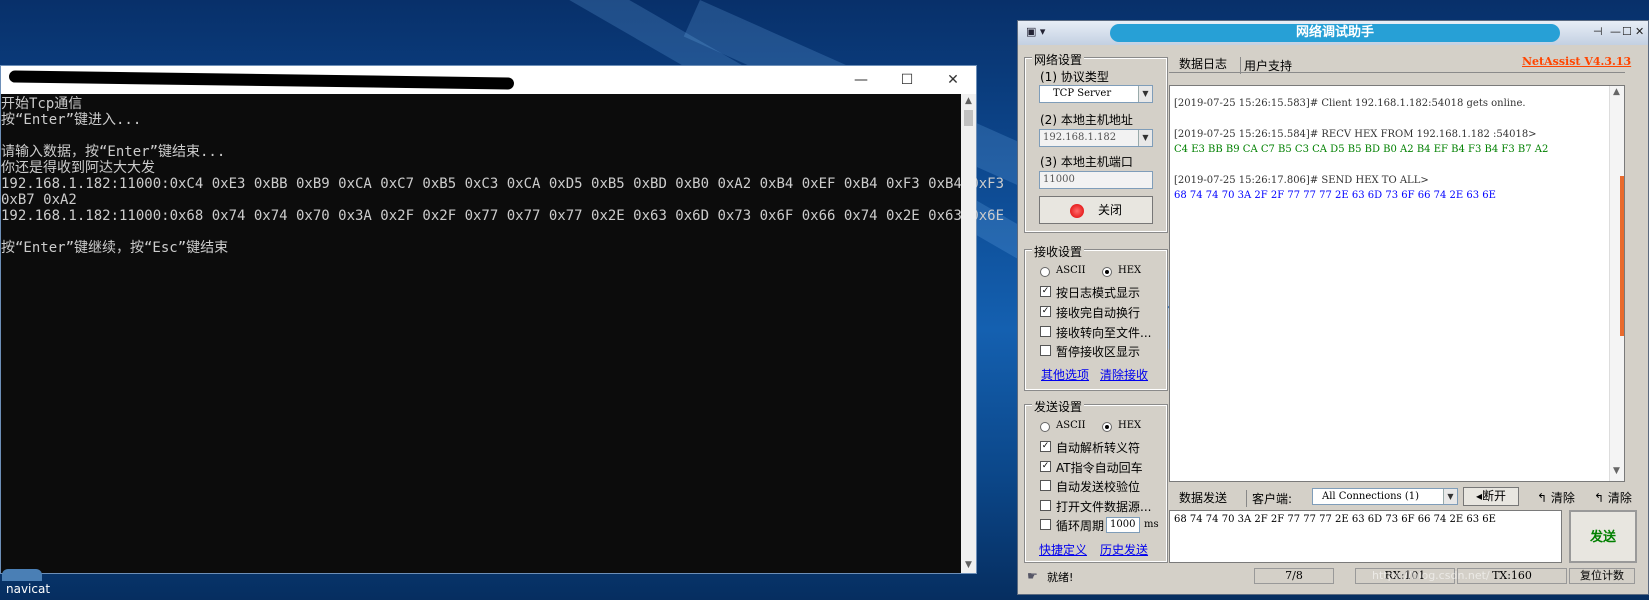 The height and width of the screenshot is (600, 1649). What do you see at coordinates (1045, 331) in the screenshot?
I see `redirect-file-checkbox` at bounding box center [1045, 331].